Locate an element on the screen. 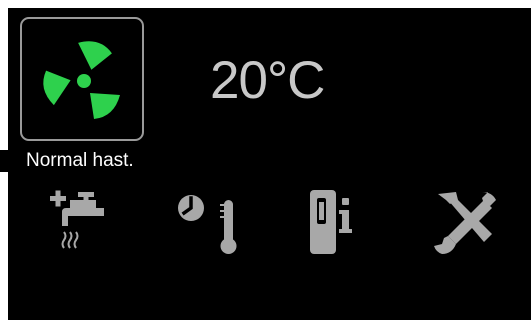  settings-tools-button is located at coordinates (464, 222).